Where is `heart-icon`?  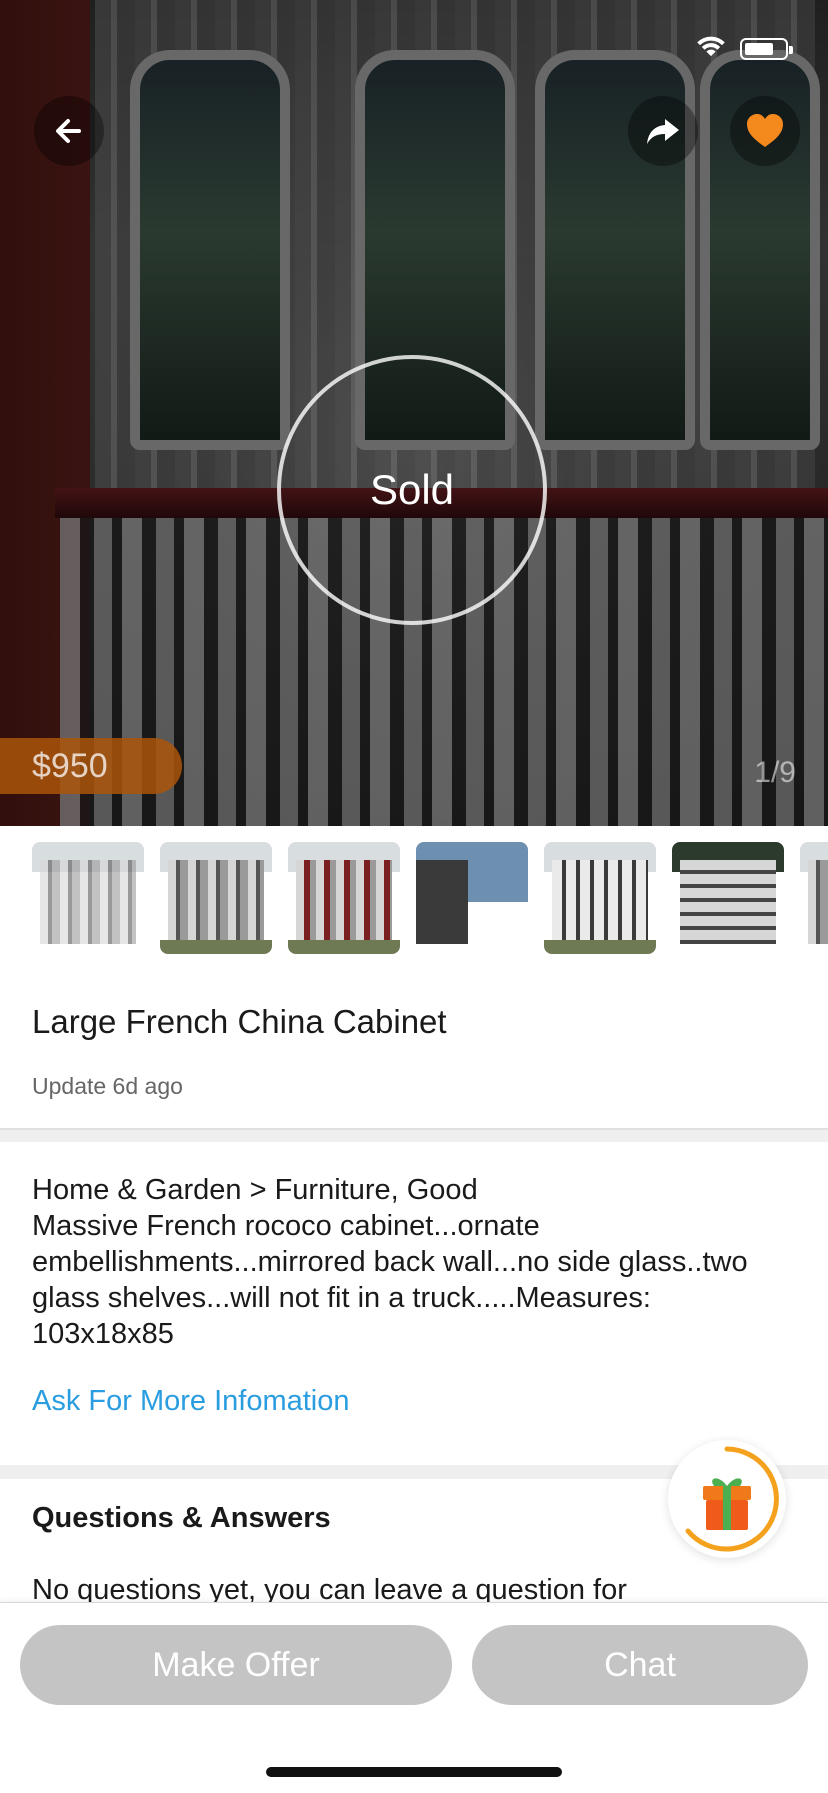
heart-icon is located at coordinates (765, 130).